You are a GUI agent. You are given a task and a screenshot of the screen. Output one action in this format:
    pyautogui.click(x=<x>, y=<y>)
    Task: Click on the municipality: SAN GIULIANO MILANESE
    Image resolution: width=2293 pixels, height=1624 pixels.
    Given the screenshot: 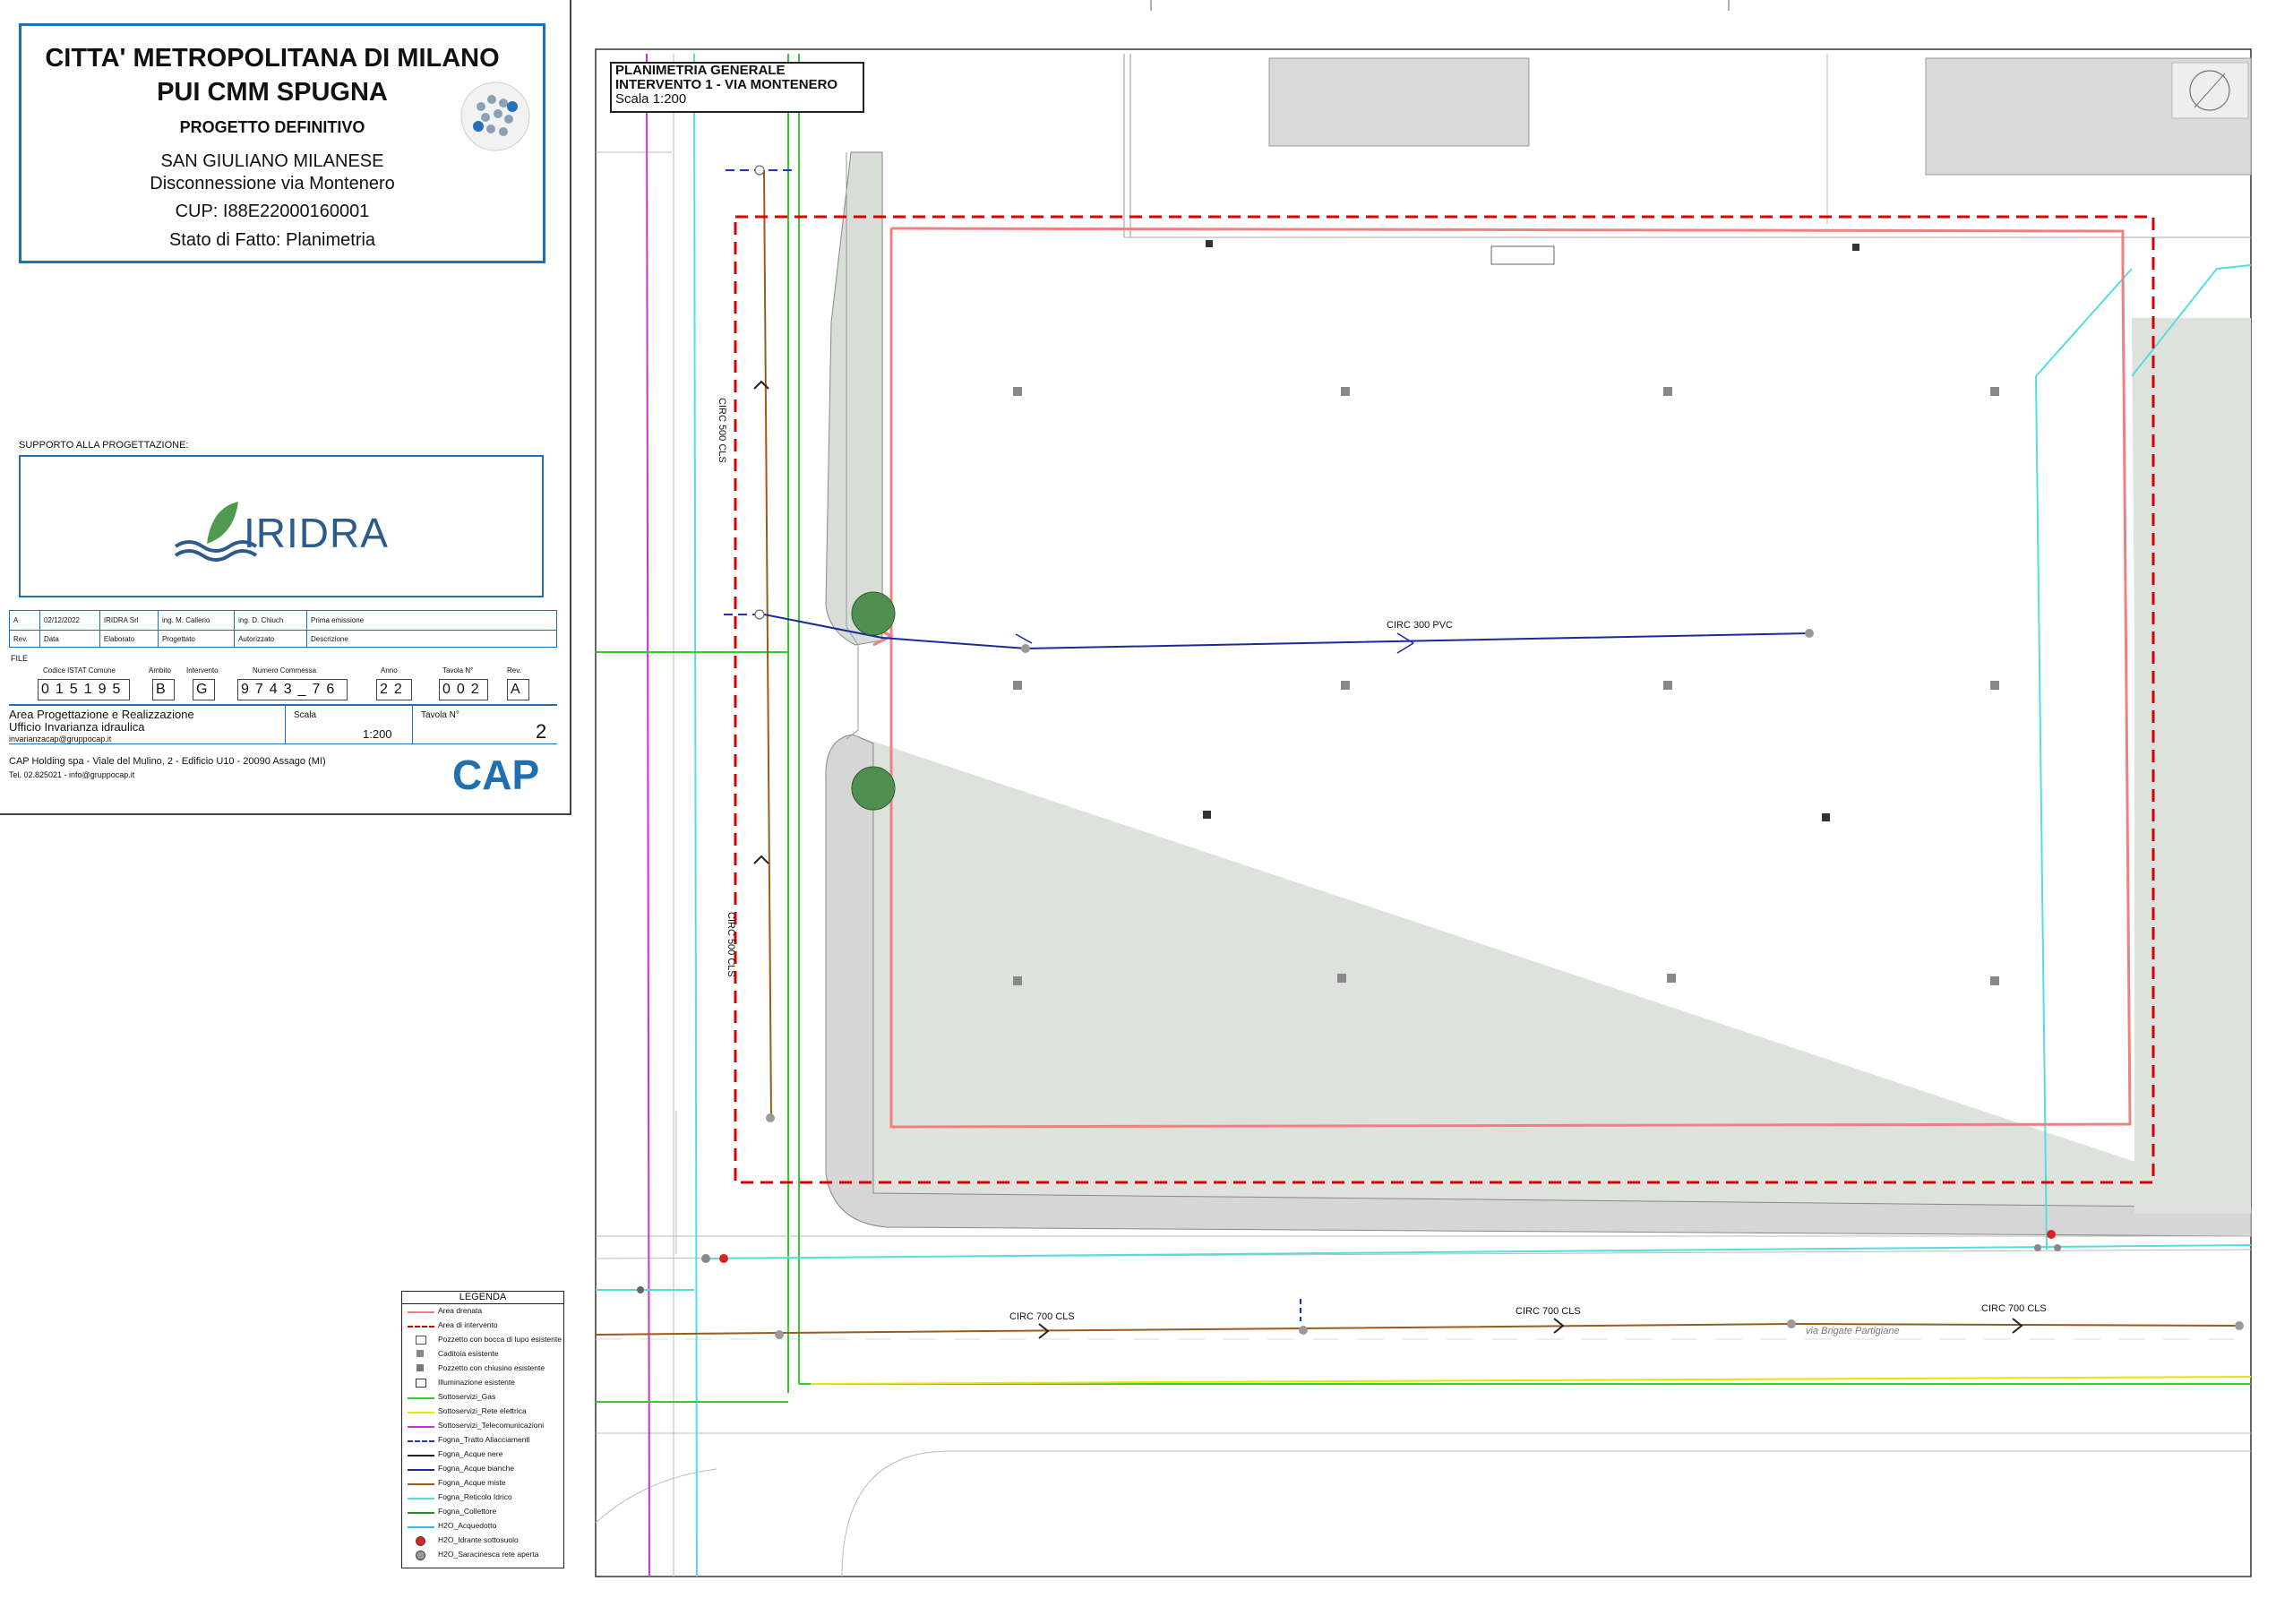 What is the action you would take?
    pyautogui.click(x=272, y=161)
    